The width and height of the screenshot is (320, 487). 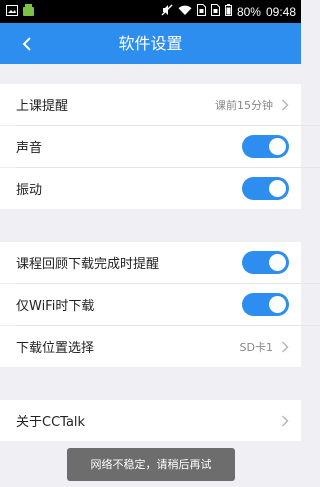 What do you see at coordinates (150, 346) in the screenshot?
I see `download-location-row: 下载位置选择 SD卡1` at bounding box center [150, 346].